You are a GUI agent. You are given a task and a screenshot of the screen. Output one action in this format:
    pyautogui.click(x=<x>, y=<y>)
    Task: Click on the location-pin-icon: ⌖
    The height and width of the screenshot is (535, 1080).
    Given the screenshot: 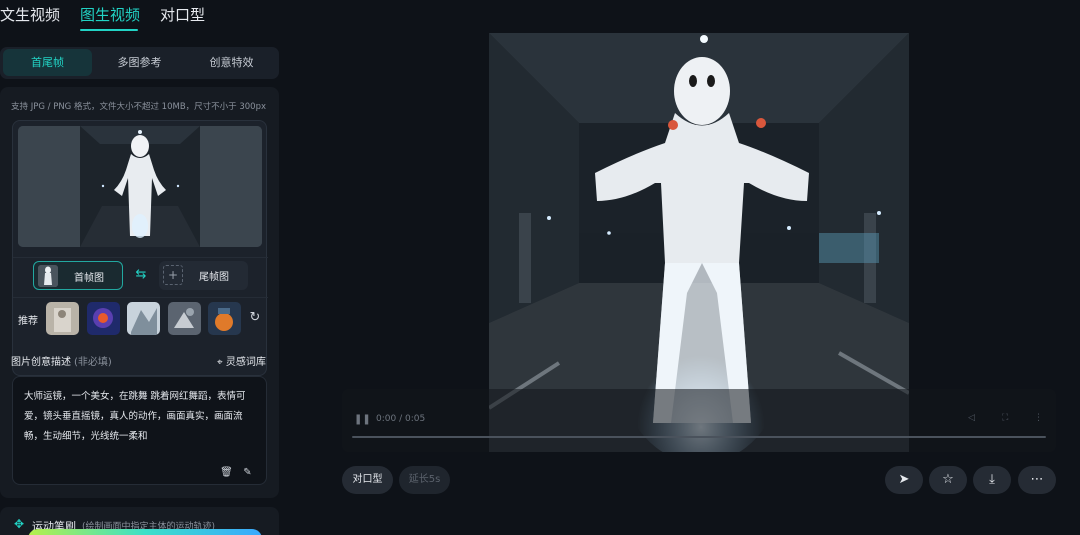 What is the action you would take?
    pyautogui.click(x=220, y=362)
    